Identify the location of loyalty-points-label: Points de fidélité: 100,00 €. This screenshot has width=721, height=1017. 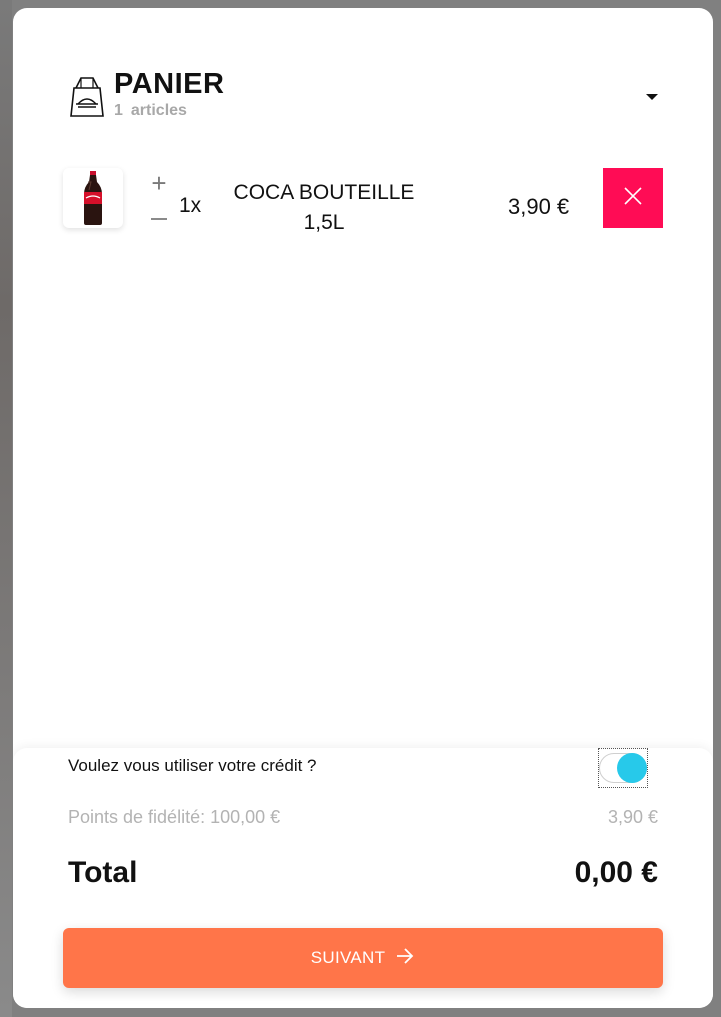
(174, 817).